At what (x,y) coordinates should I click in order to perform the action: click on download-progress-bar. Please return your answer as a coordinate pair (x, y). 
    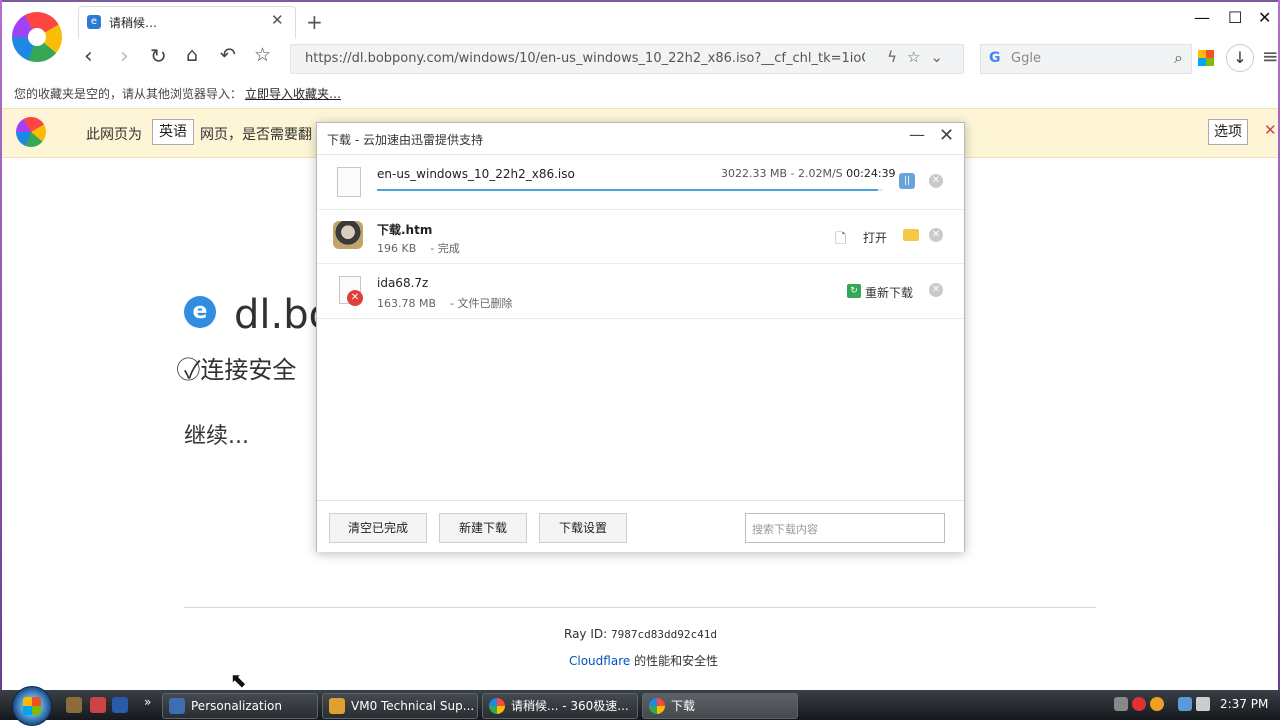
    Looking at the image, I should click on (630, 190).